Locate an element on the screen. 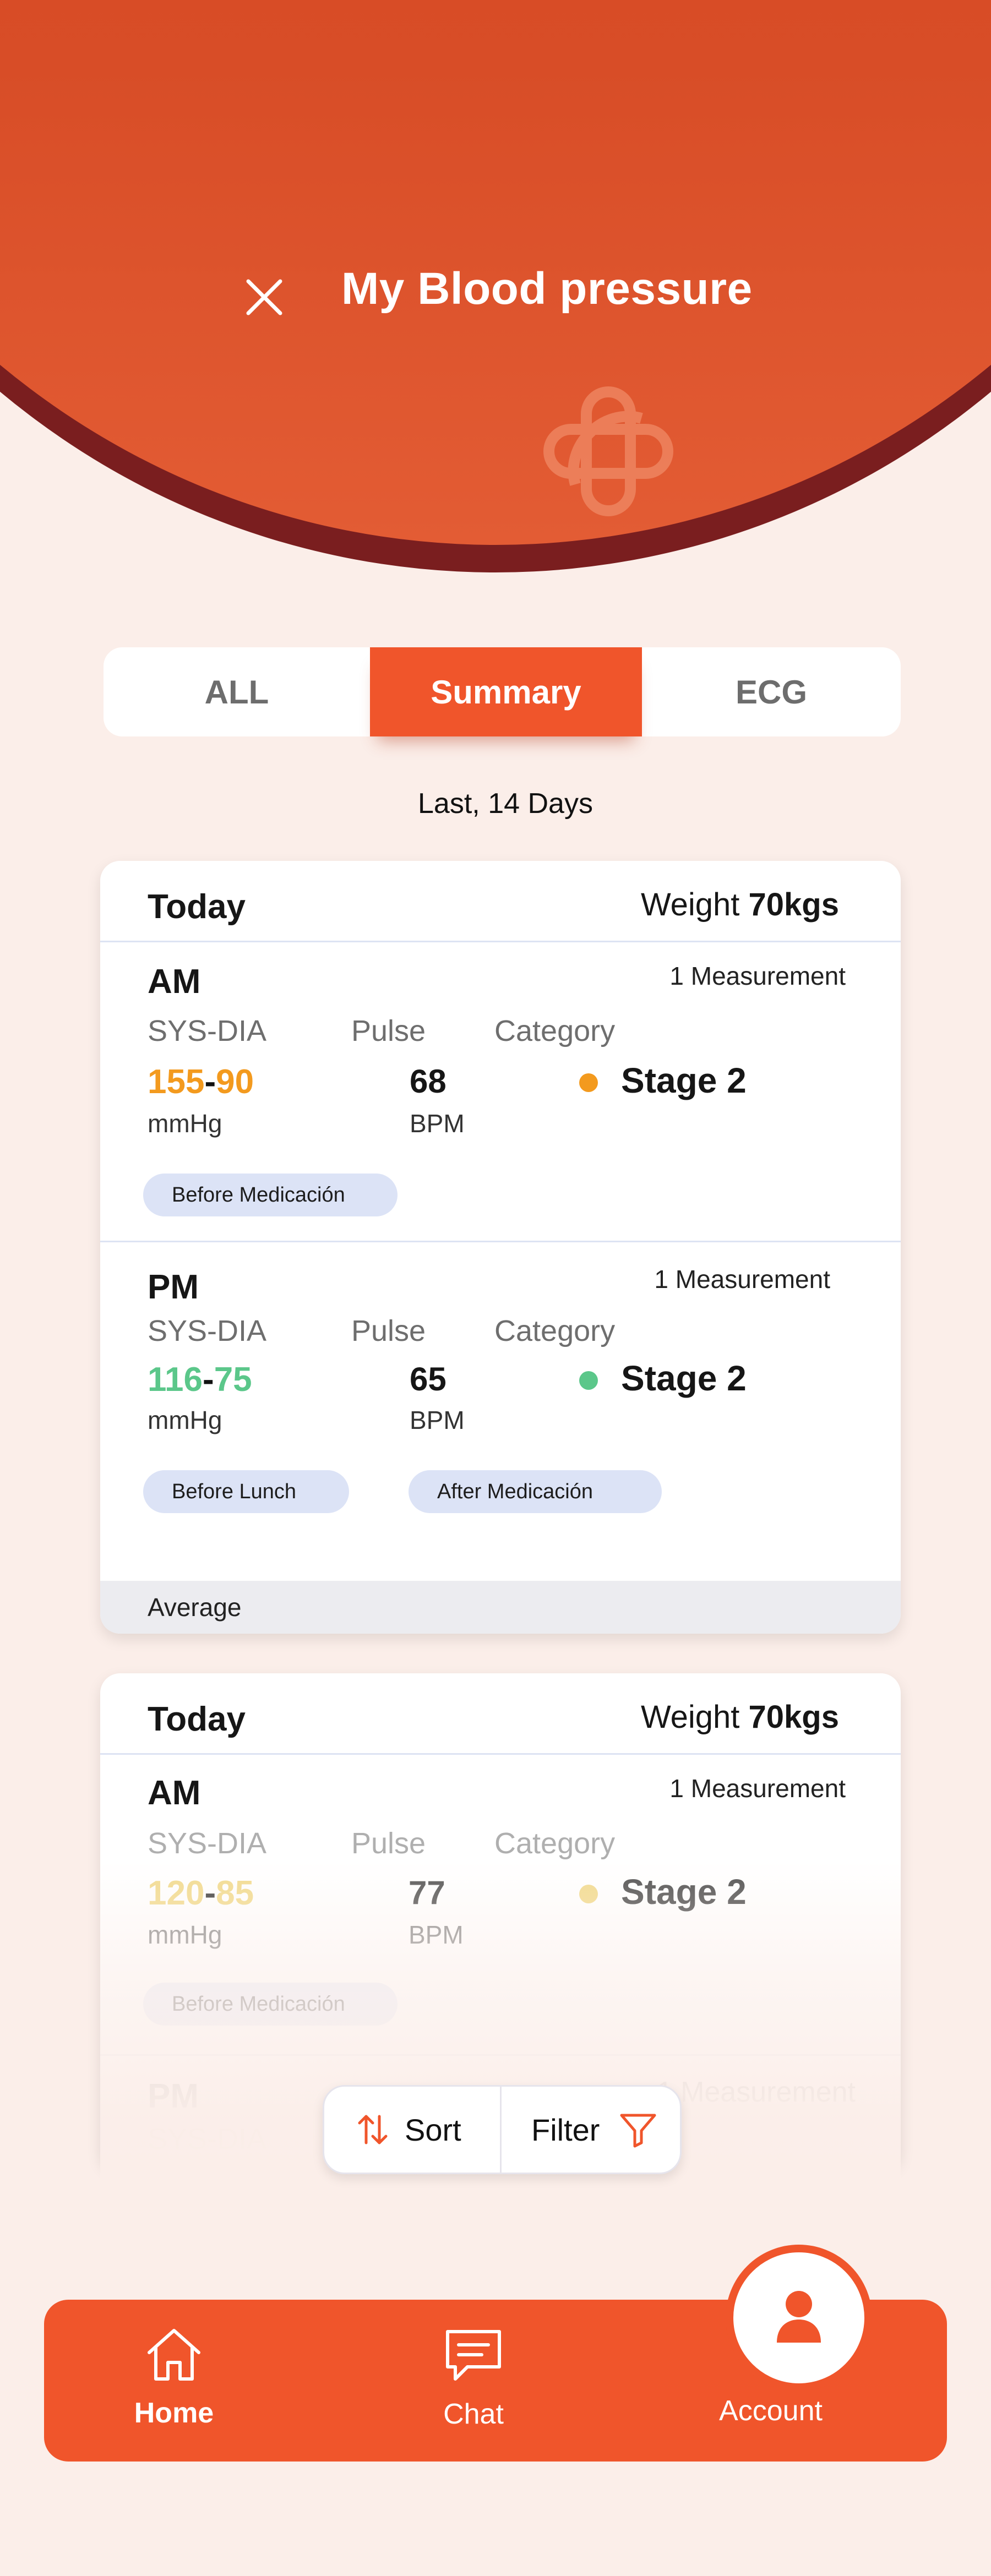  filter-button: Filter is located at coordinates (591, 2130).